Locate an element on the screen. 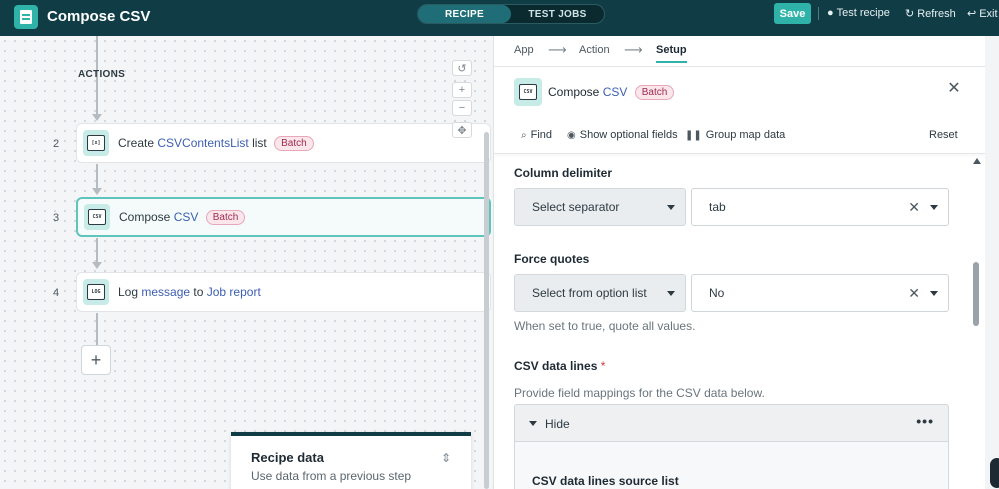 The image size is (999, 489). page-title: Compose CSV is located at coordinates (99, 16).